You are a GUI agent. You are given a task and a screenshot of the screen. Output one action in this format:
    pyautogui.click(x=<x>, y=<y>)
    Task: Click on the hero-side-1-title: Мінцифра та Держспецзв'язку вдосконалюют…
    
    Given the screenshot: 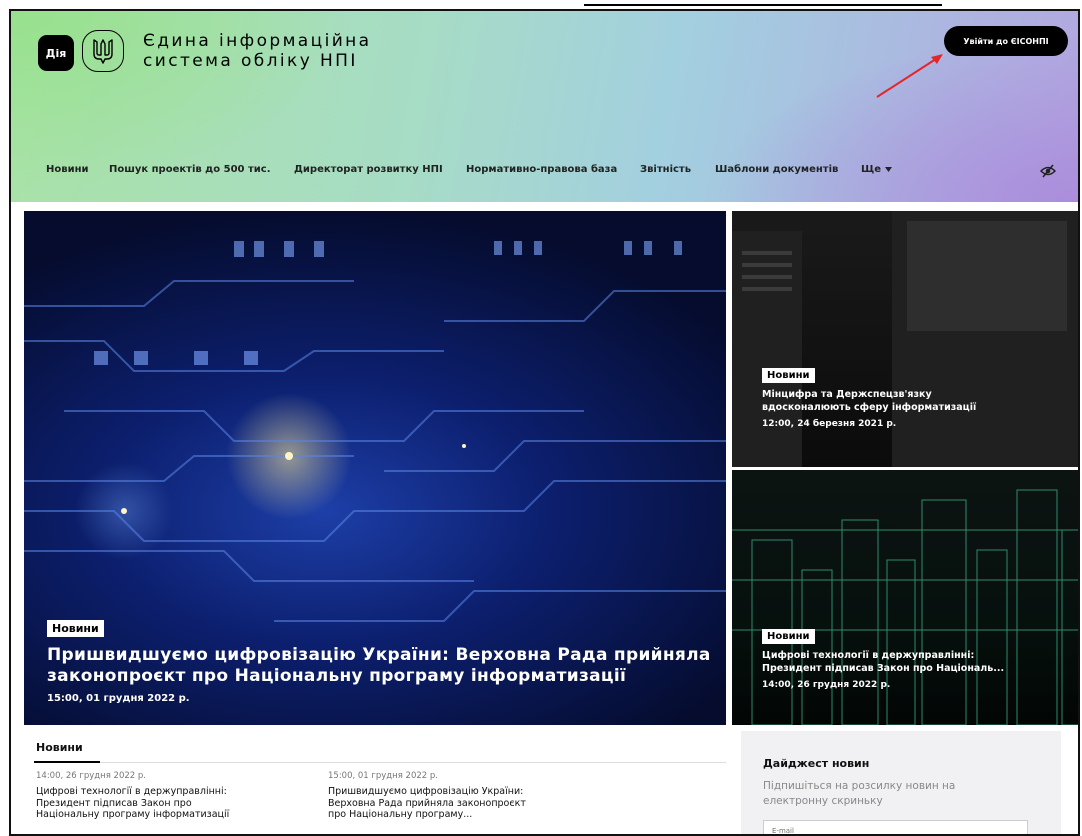 What is the action you would take?
    pyautogui.click(x=917, y=401)
    